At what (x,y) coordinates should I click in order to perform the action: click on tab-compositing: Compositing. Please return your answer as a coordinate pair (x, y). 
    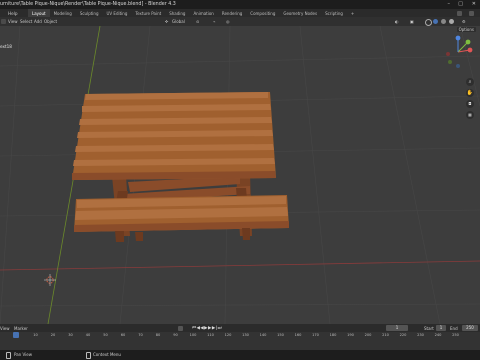
    Looking at the image, I should click on (262, 13).